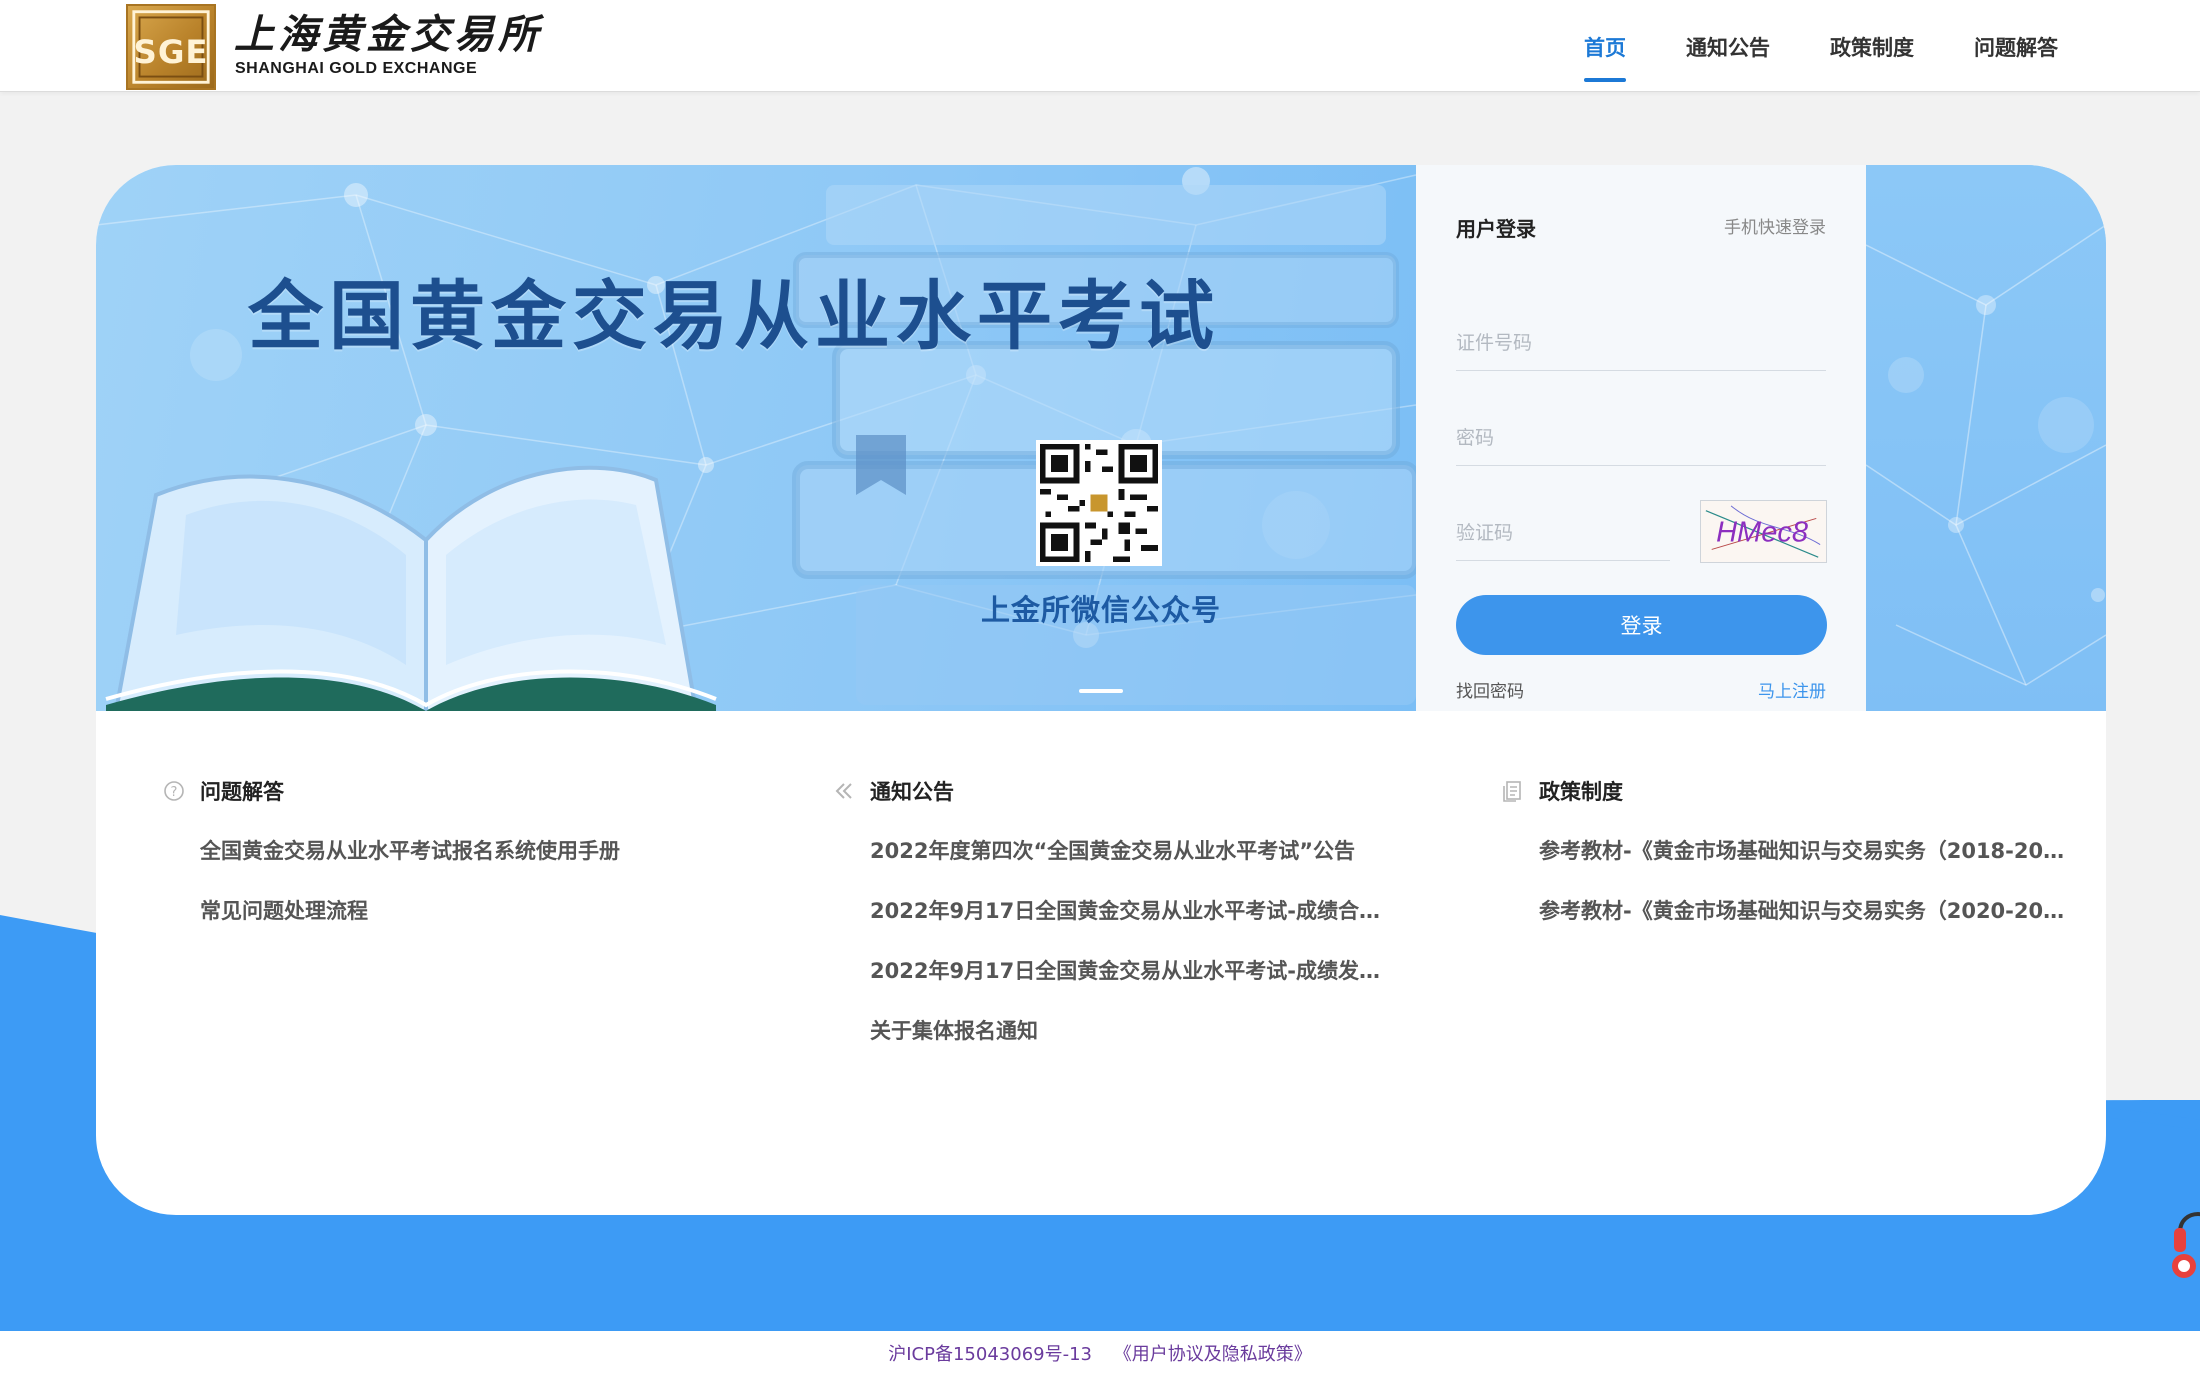 The width and height of the screenshot is (2200, 1375). I want to click on carousel-indicator, so click(1101, 691).